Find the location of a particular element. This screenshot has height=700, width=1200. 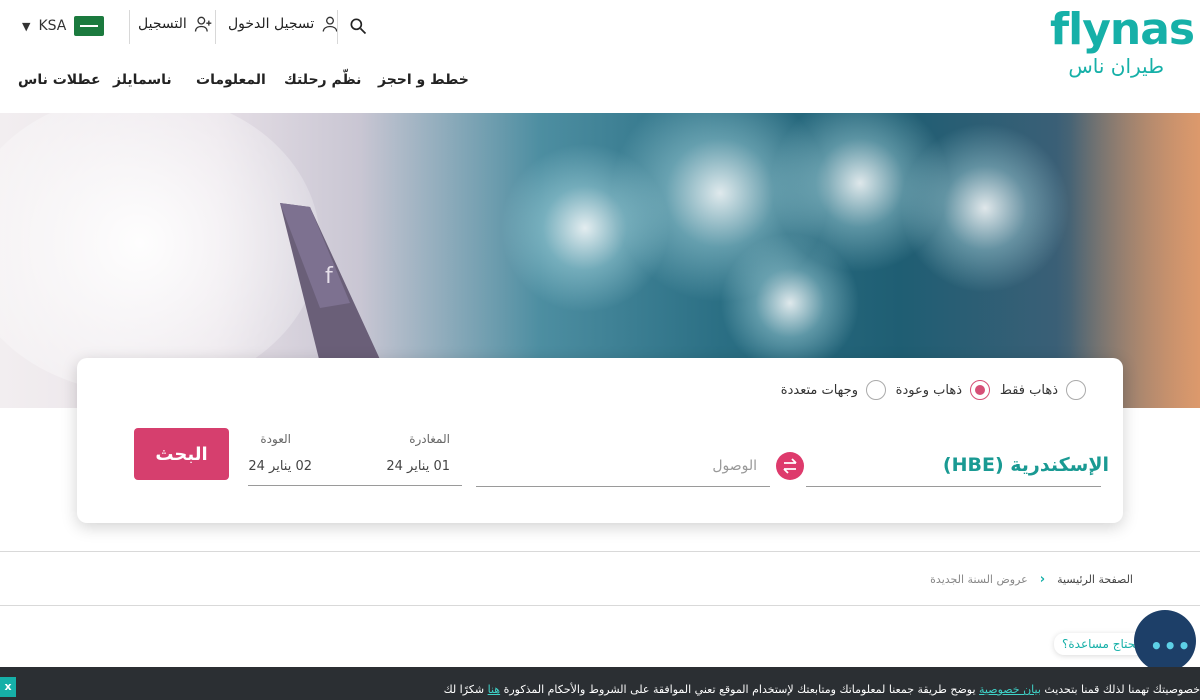

trip-type-multi-city: وجهات متعددة is located at coordinates (833, 390).